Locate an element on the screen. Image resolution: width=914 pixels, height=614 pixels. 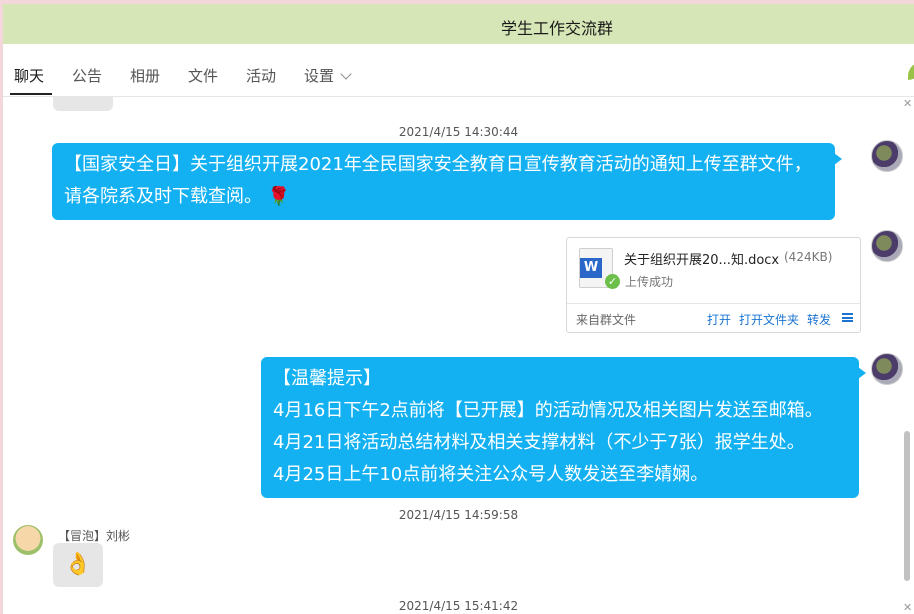
sender-name: 【冒泡】刘彬 is located at coordinates (94, 536).